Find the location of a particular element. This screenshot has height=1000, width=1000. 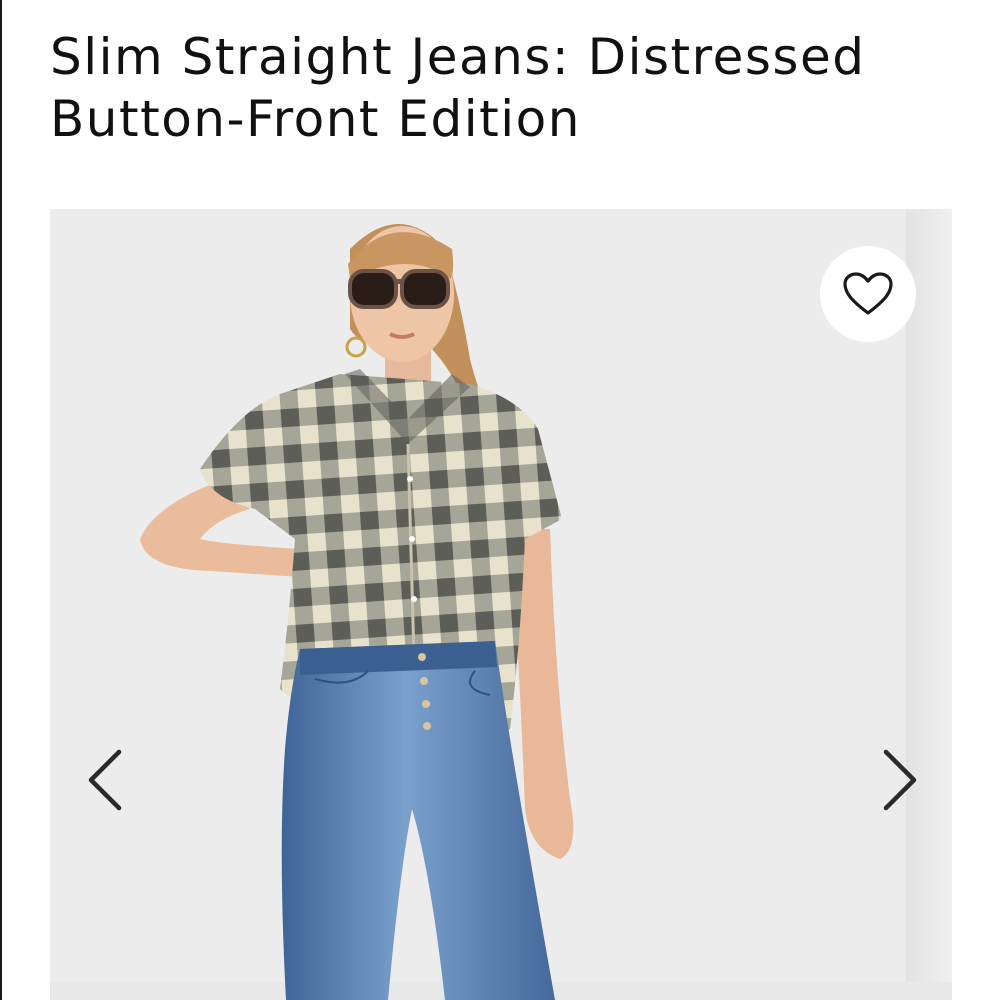

wishlist-button is located at coordinates (868, 294).